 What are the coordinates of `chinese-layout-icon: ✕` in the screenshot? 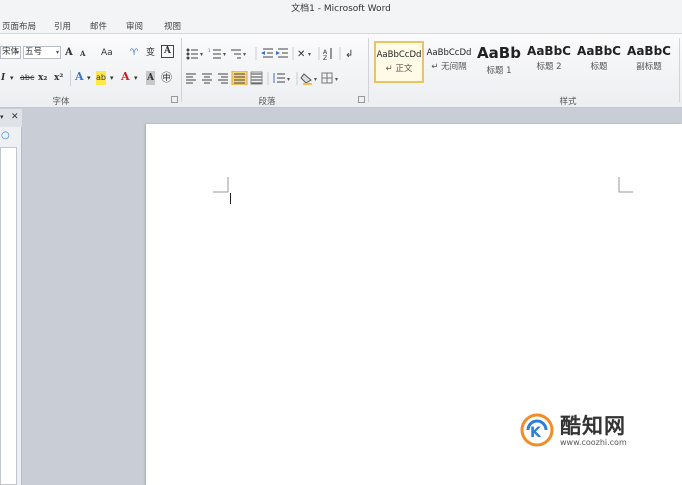 It's located at (301, 54).